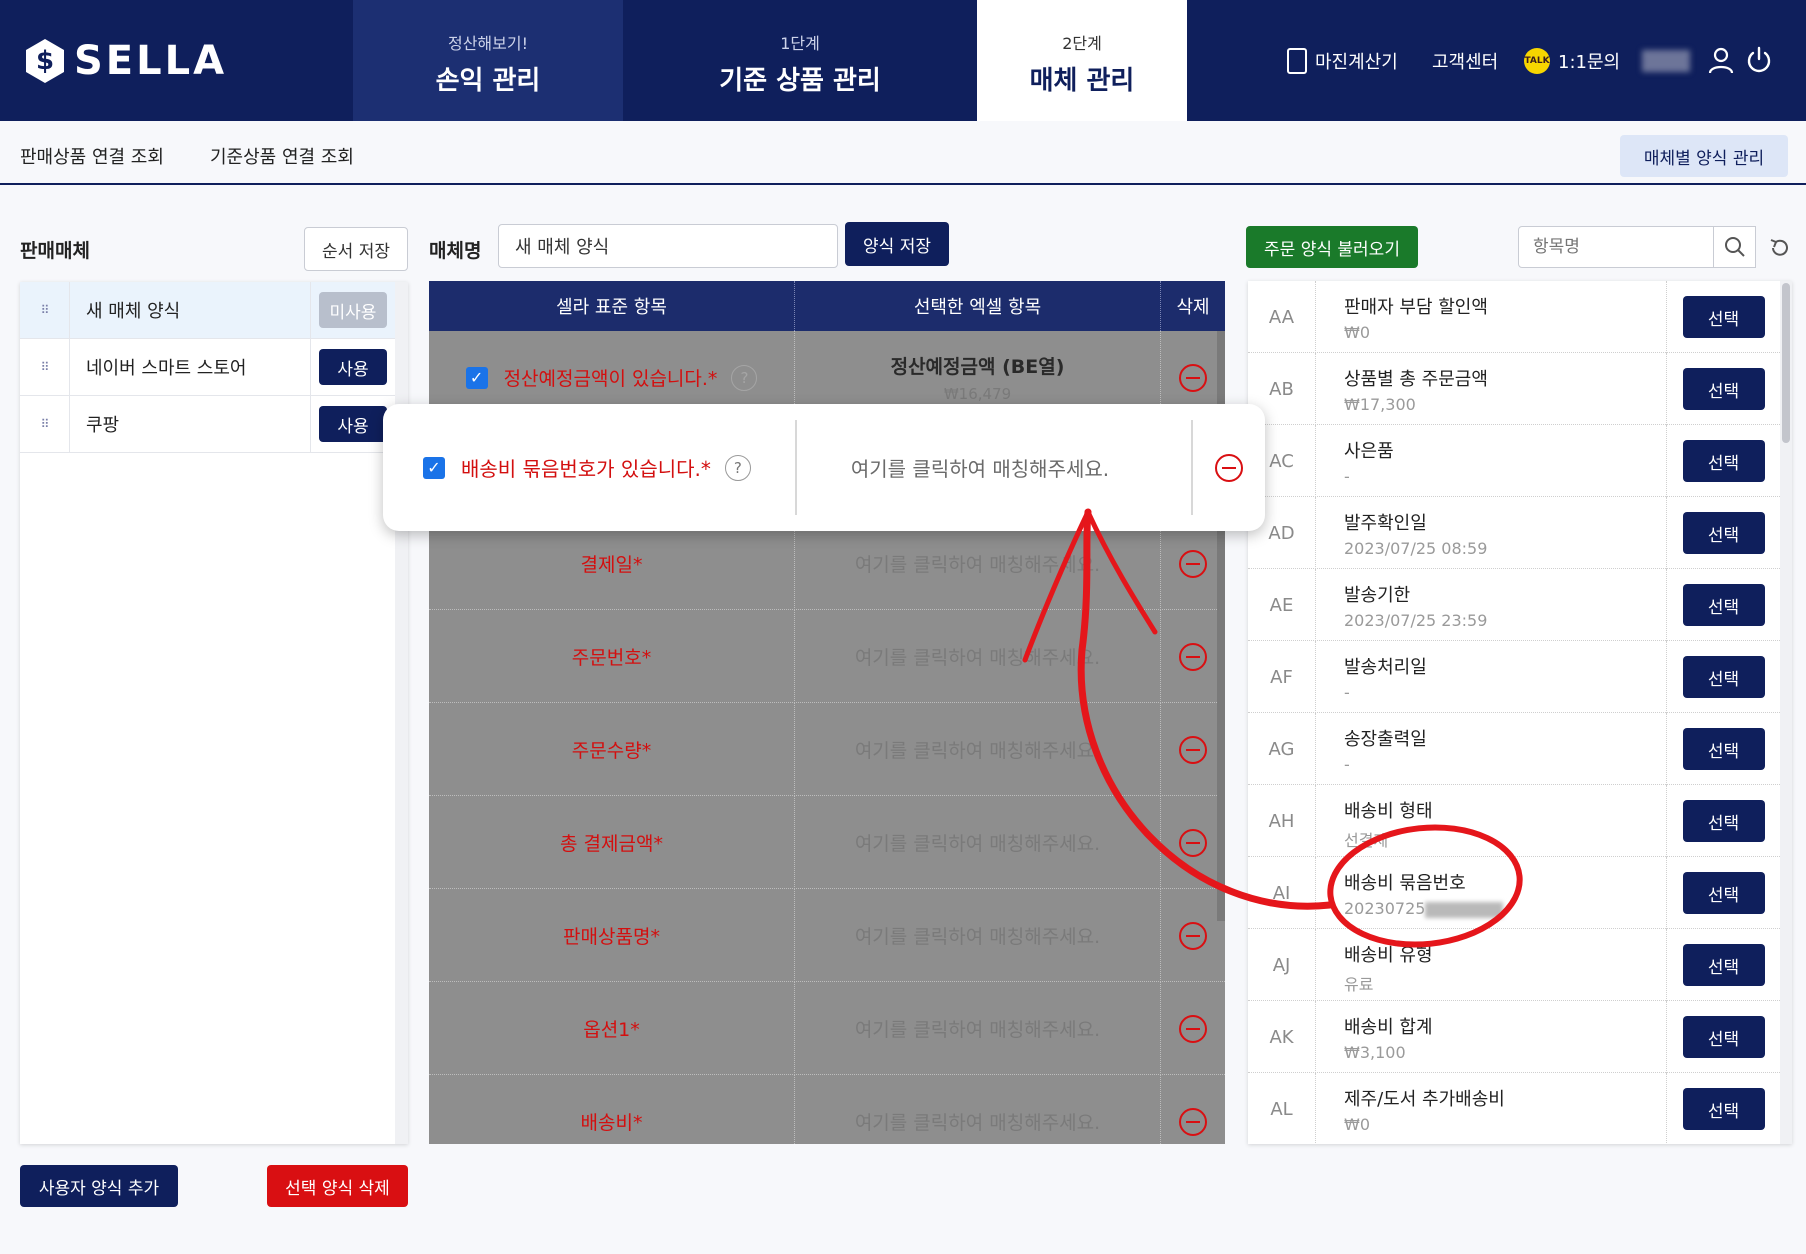 This screenshot has width=1806, height=1254. I want to click on item-name: 사은품, so click(1369, 451).